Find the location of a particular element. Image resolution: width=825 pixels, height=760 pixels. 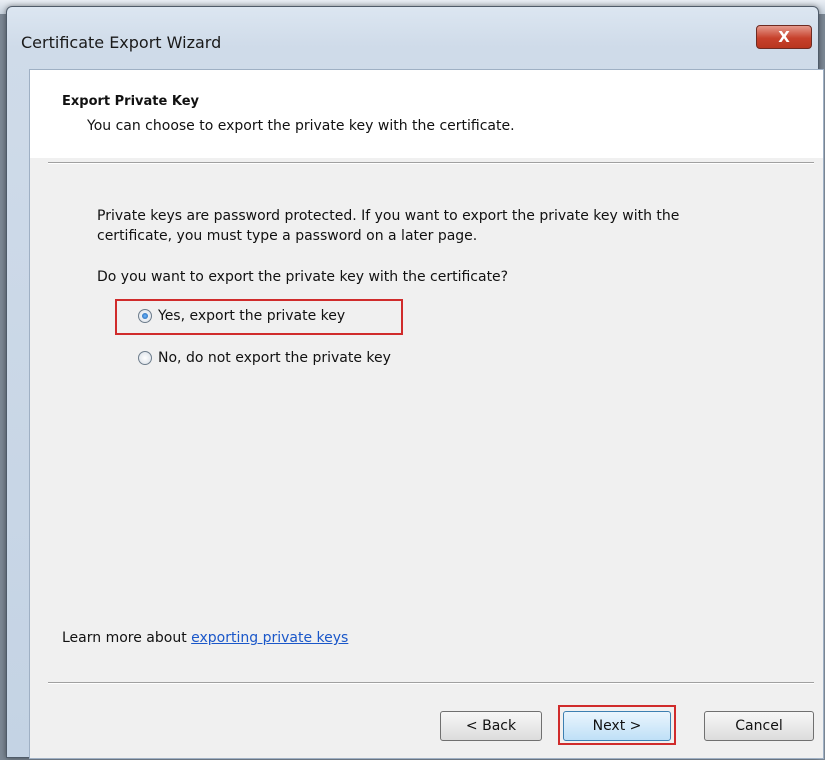

learn-more-text: Learn more about exporting private keys is located at coordinates (205, 638).